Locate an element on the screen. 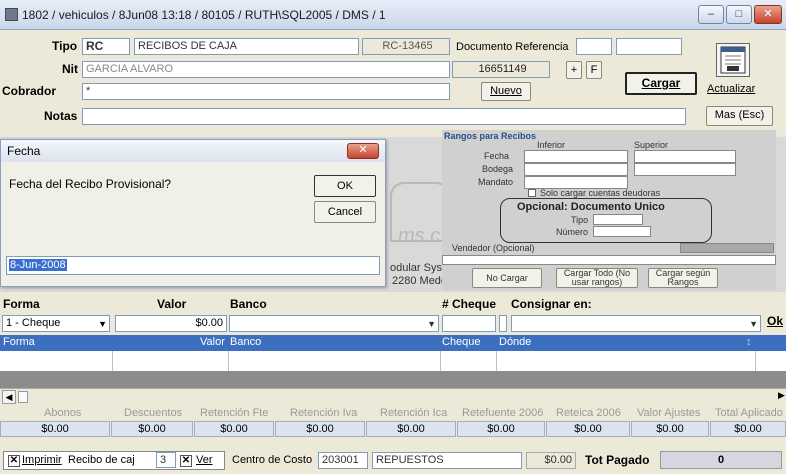 This screenshot has height=474, width=786. cargar-segun-button: Cargar según Rangos is located at coordinates (683, 278).